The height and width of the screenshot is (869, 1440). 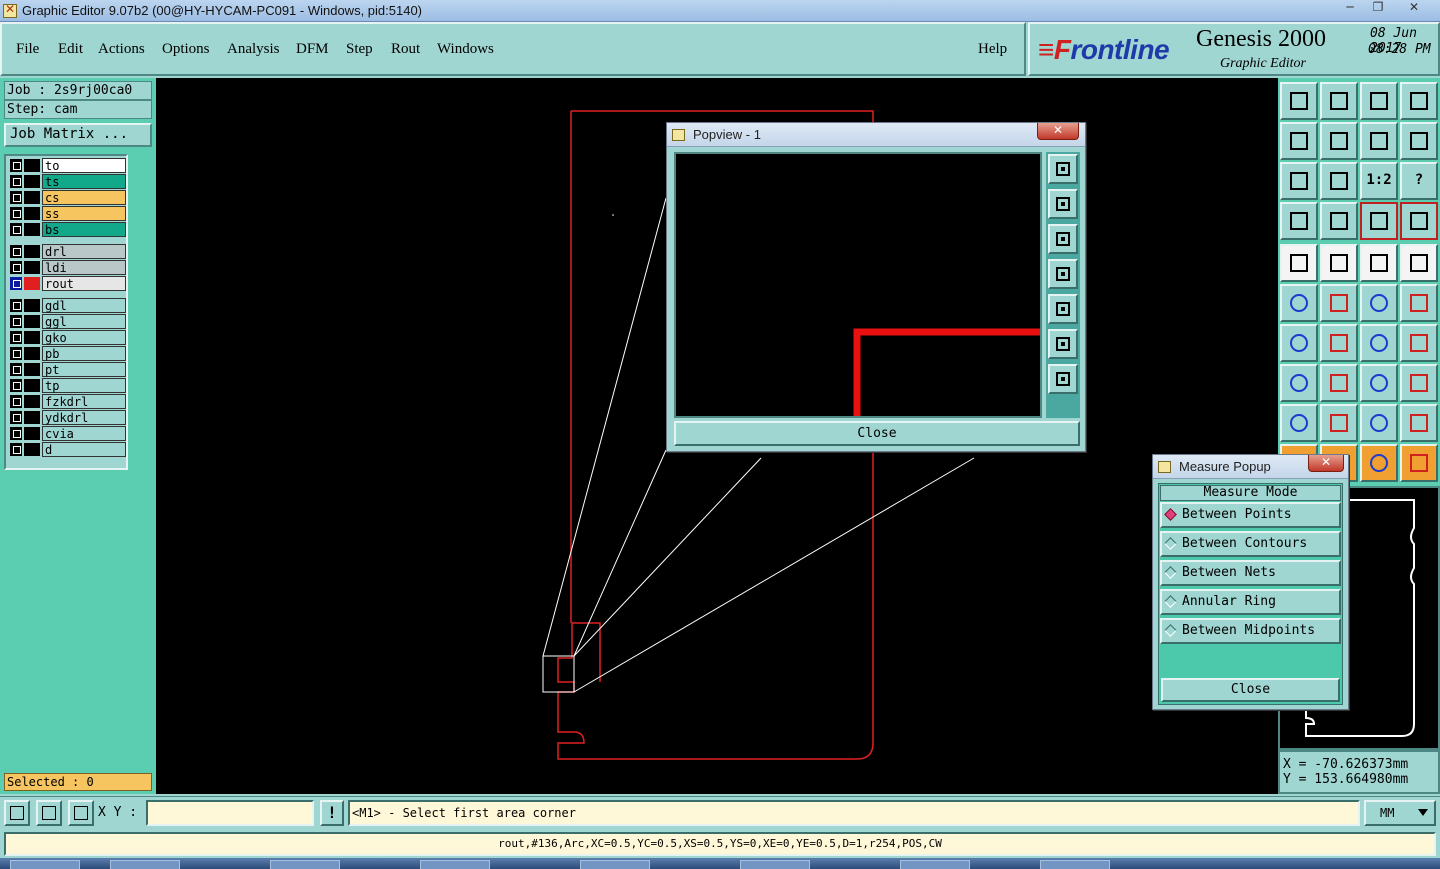 I want to click on arrow-tool-icon, so click(x=1419, y=463).